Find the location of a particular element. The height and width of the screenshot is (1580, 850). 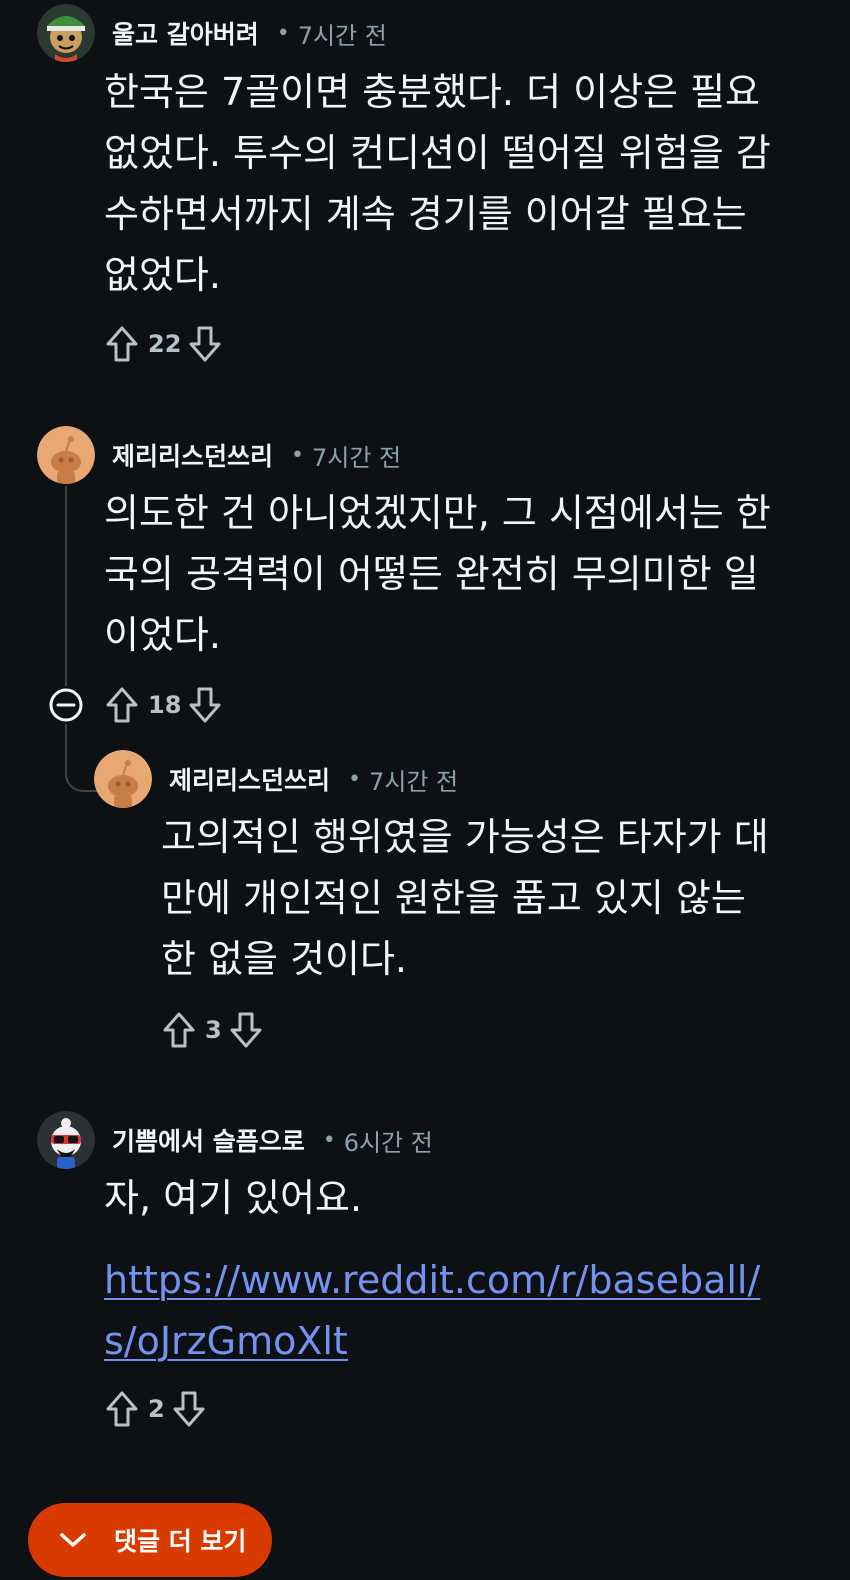

comment-line: 없었다. 투수의 컨디션이 떨어질 위험을 감 is located at coordinates (437, 153).